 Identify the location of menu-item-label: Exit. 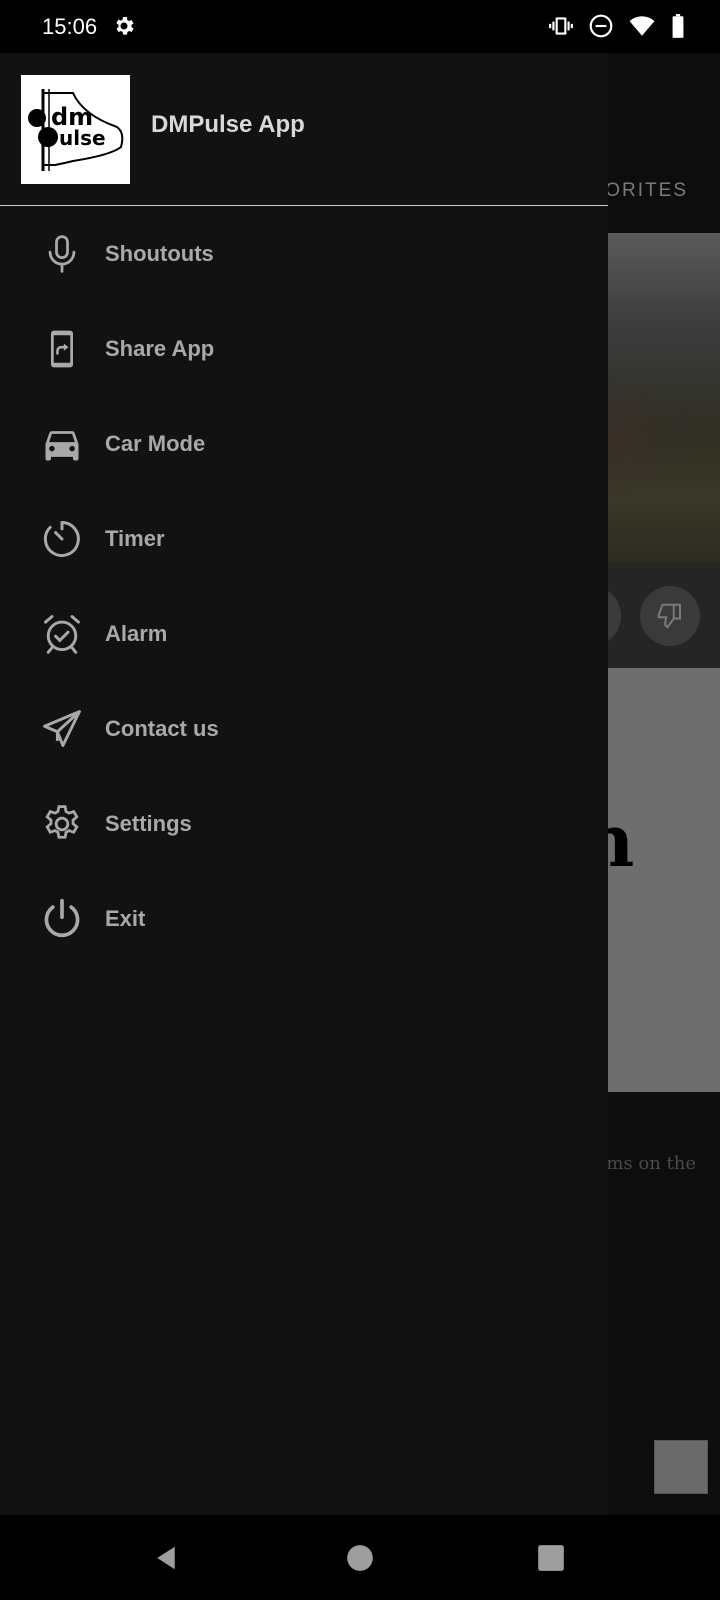
(125, 918).